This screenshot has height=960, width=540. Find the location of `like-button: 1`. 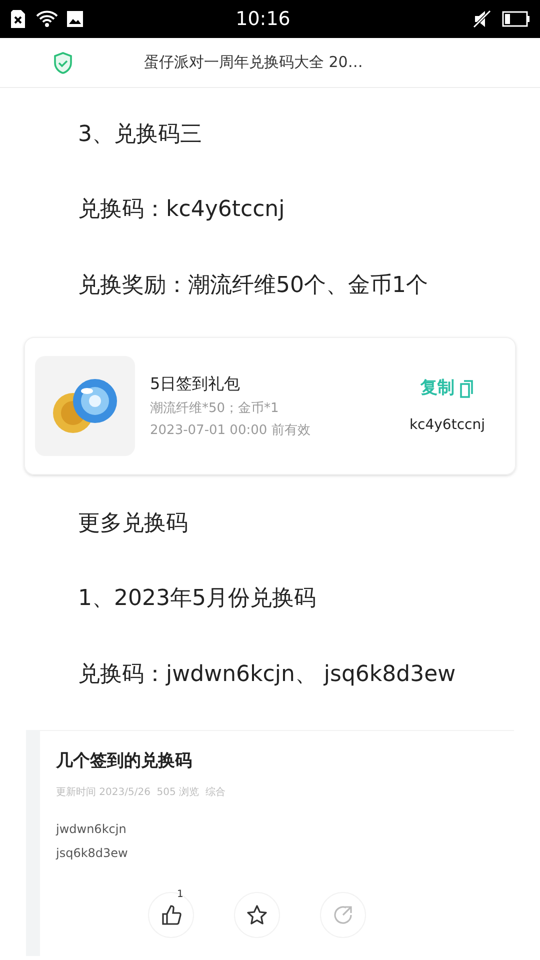

like-button: 1 is located at coordinates (171, 915).